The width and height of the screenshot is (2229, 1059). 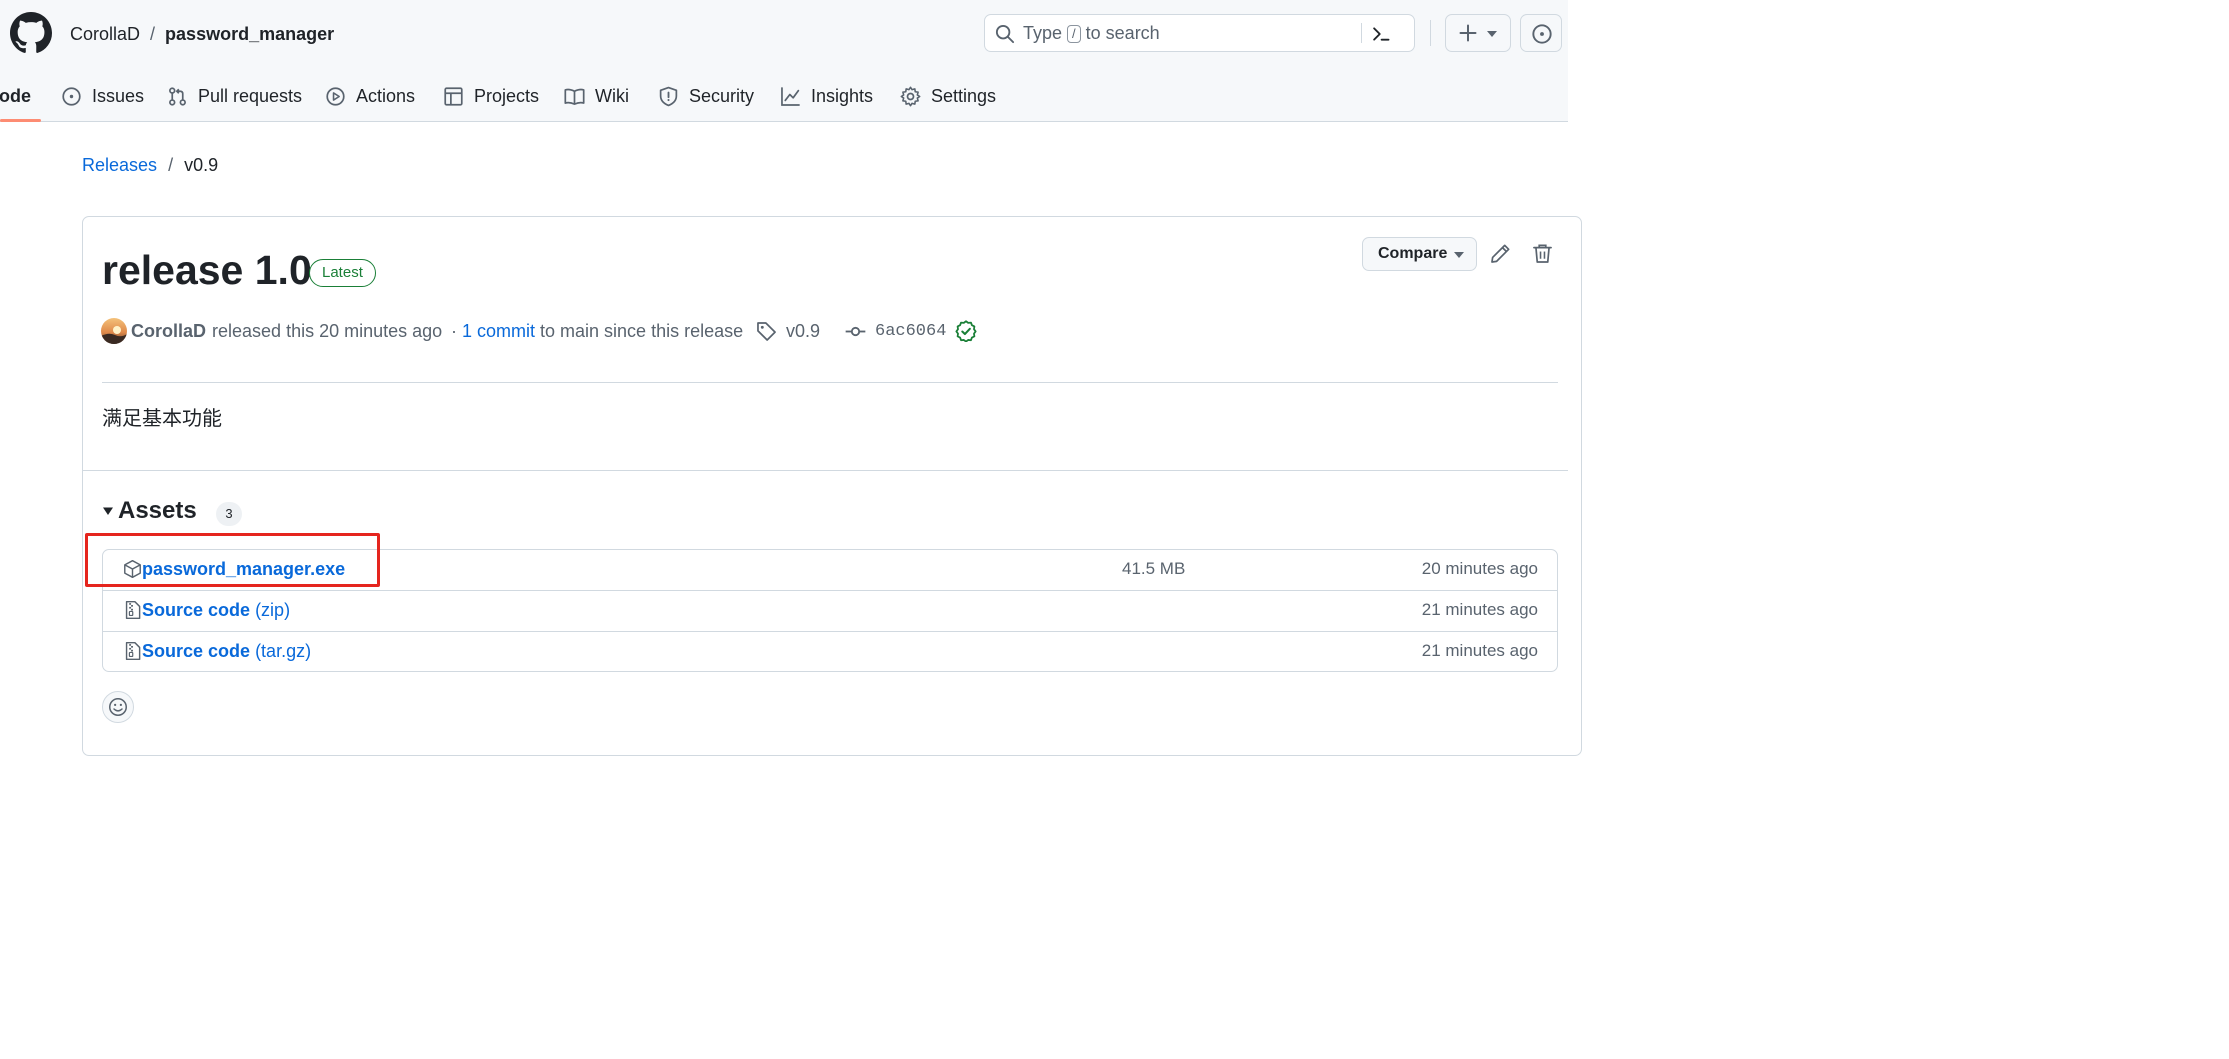 I want to click on plus-icon, so click(x=1468, y=33).